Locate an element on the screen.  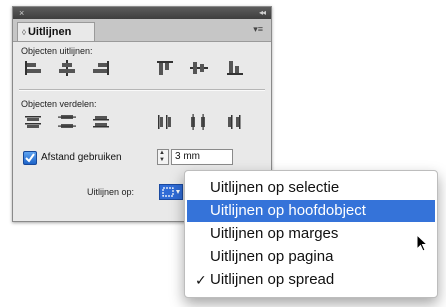
section-divider is located at coordinates (142, 90).